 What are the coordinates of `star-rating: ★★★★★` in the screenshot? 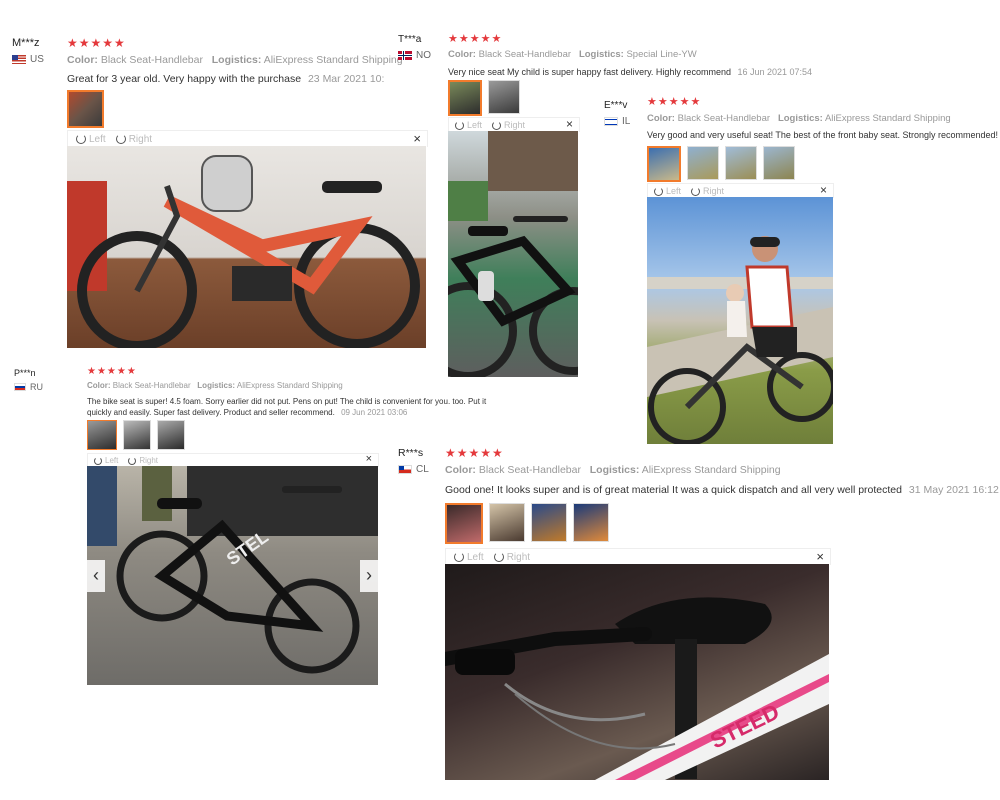 It's located at (475, 39).